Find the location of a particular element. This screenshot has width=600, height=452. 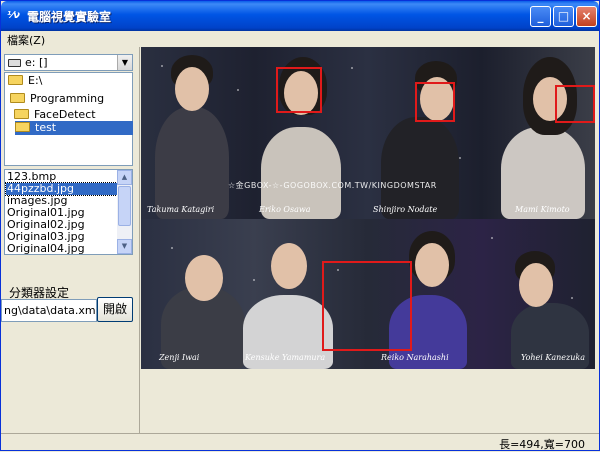

person-3-body is located at coordinates (420, 168).